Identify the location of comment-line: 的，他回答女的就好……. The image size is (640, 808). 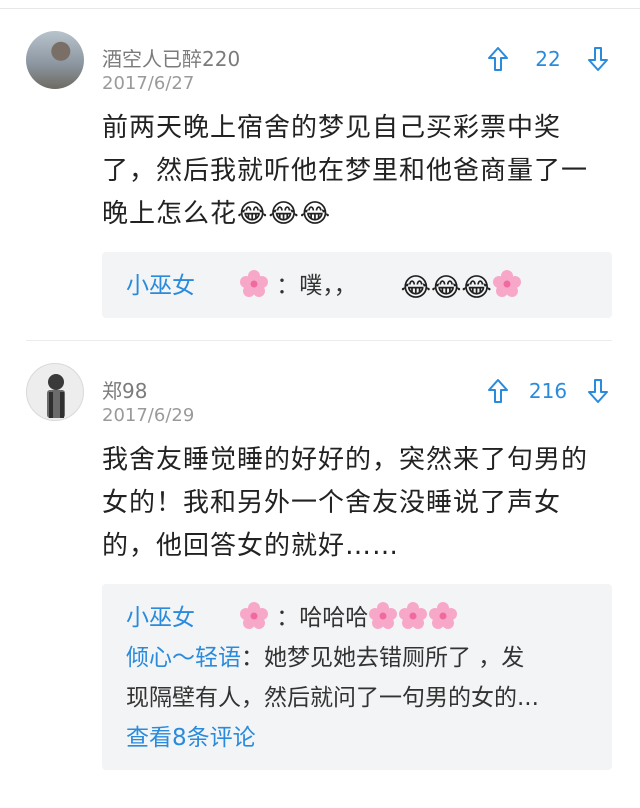
(251, 546).